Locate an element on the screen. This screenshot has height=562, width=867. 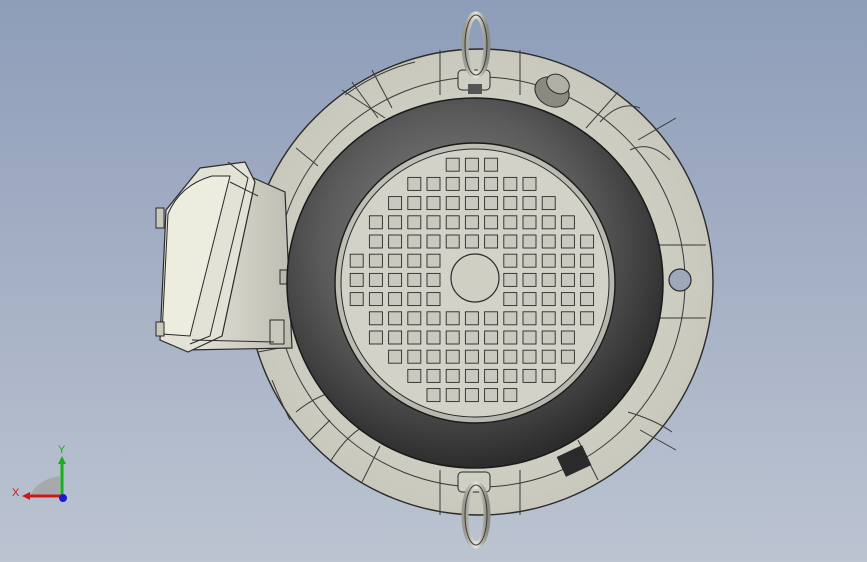
z-axis-dot is located at coordinates (63, 498).